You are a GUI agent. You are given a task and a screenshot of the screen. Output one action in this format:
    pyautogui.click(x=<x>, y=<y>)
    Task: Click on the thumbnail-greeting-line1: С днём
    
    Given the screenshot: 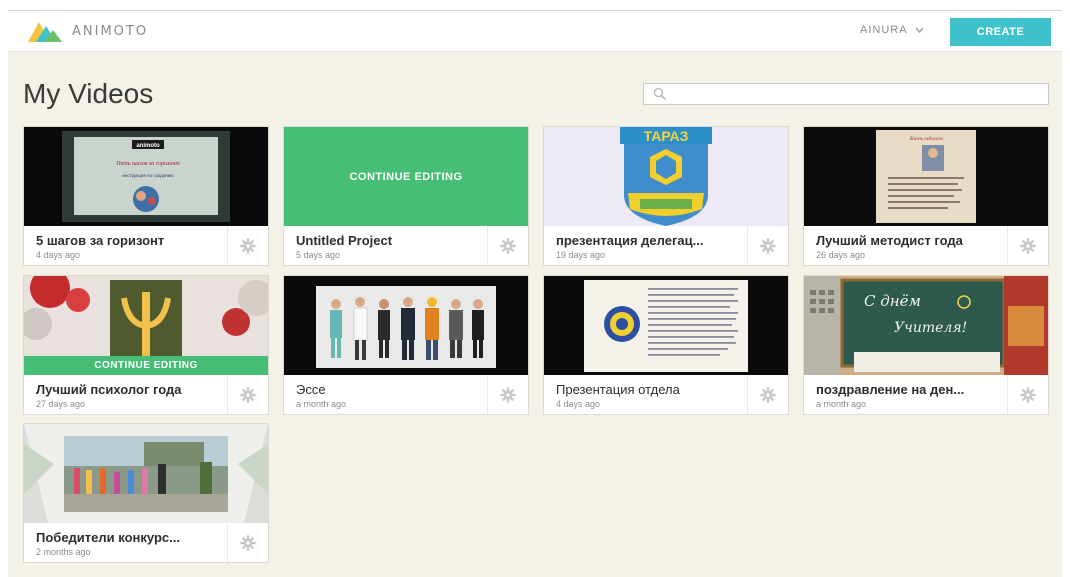 What is the action you would take?
    pyautogui.click(x=892, y=301)
    